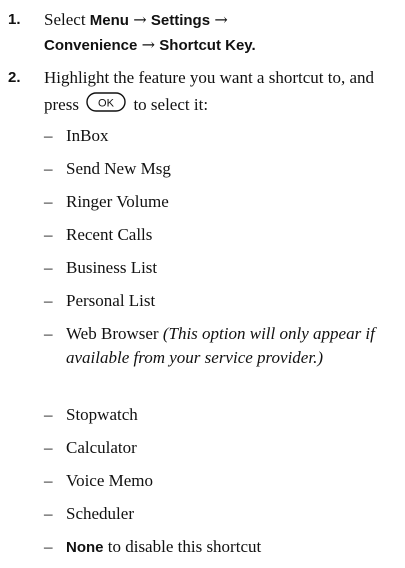  Describe the element at coordinates (219, 206) in the screenshot. I see `list-item: – Ringer Volume` at that location.